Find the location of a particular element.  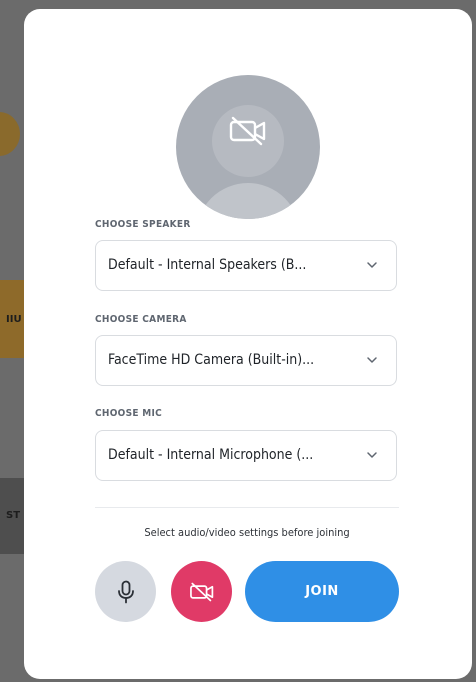

avatar-body is located at coordinates (248, 201).